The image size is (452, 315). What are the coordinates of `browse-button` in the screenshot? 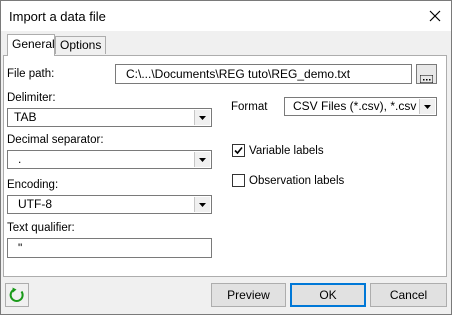 It's located at (426, 74).